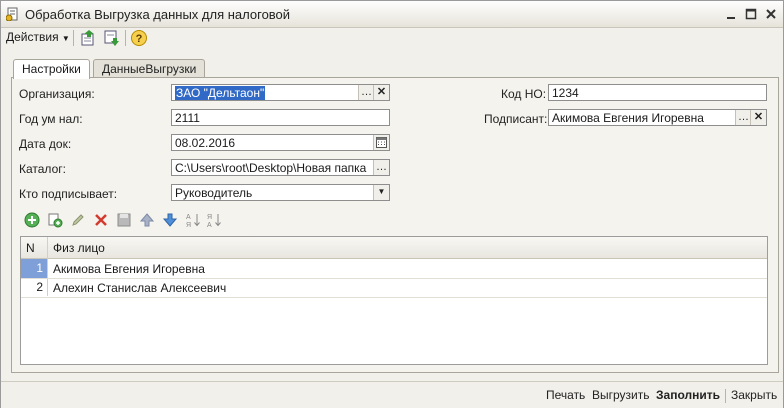  Describe the element at coordinates (124, 220) in the screenshot. I see `save-icon` at that location.